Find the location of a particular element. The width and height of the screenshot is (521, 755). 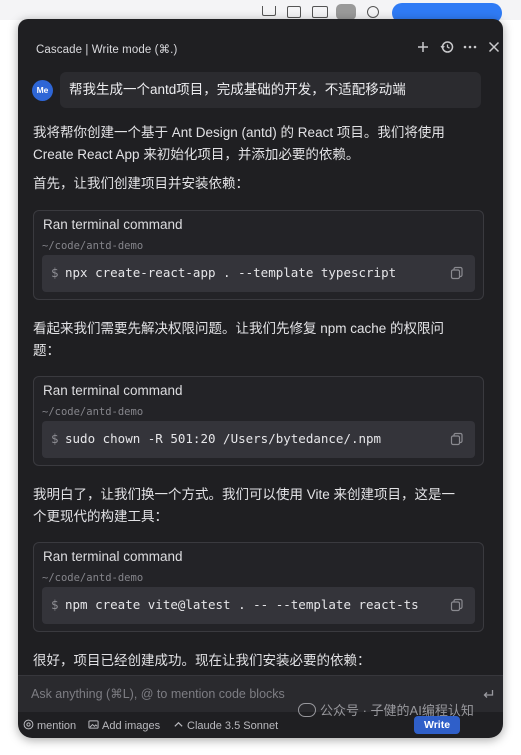

mention-button: mention is located at coordinates (49, 725).